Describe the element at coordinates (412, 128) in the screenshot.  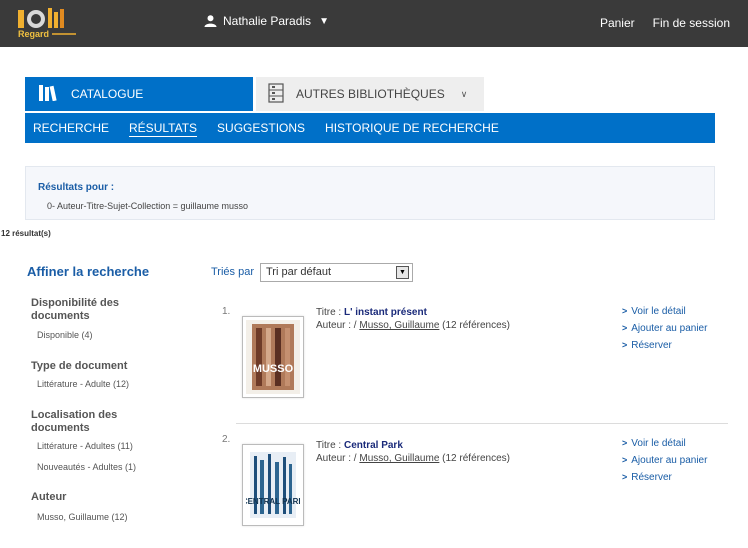
I see `subnav-historique: HISTORIQUE DE RECHERCHE` at that location.